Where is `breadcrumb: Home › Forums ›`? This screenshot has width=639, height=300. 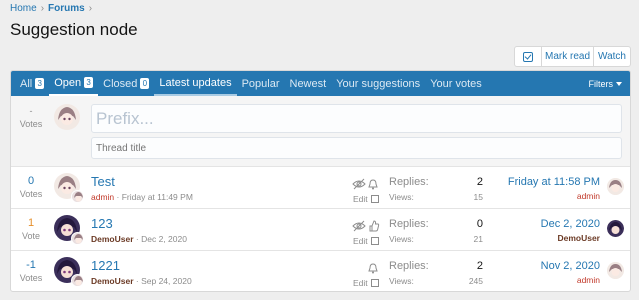 breadcrumb: Home › Forums › is located at coordinates (51, 8).